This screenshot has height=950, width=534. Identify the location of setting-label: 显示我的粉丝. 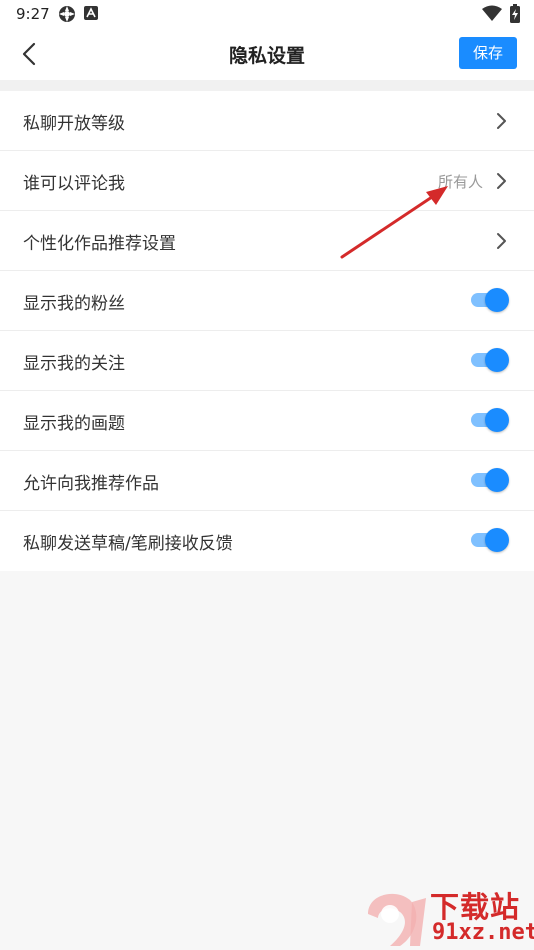
(74, 304).